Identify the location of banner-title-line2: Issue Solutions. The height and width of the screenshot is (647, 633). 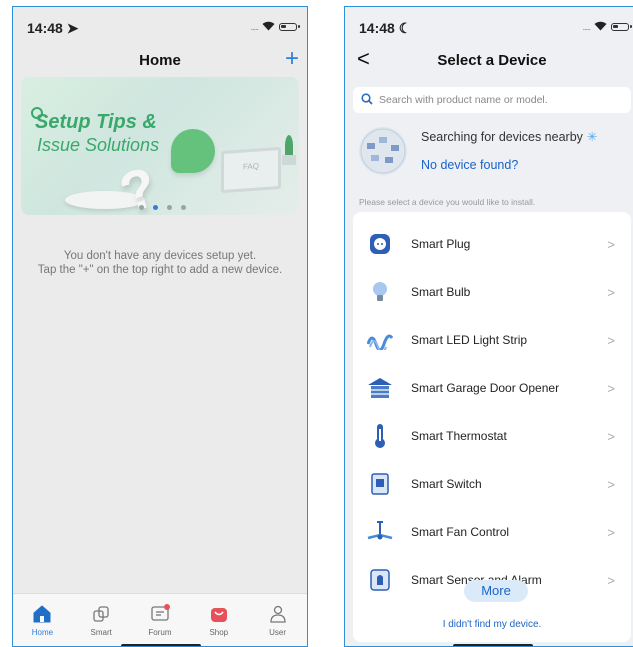
(98, 145).